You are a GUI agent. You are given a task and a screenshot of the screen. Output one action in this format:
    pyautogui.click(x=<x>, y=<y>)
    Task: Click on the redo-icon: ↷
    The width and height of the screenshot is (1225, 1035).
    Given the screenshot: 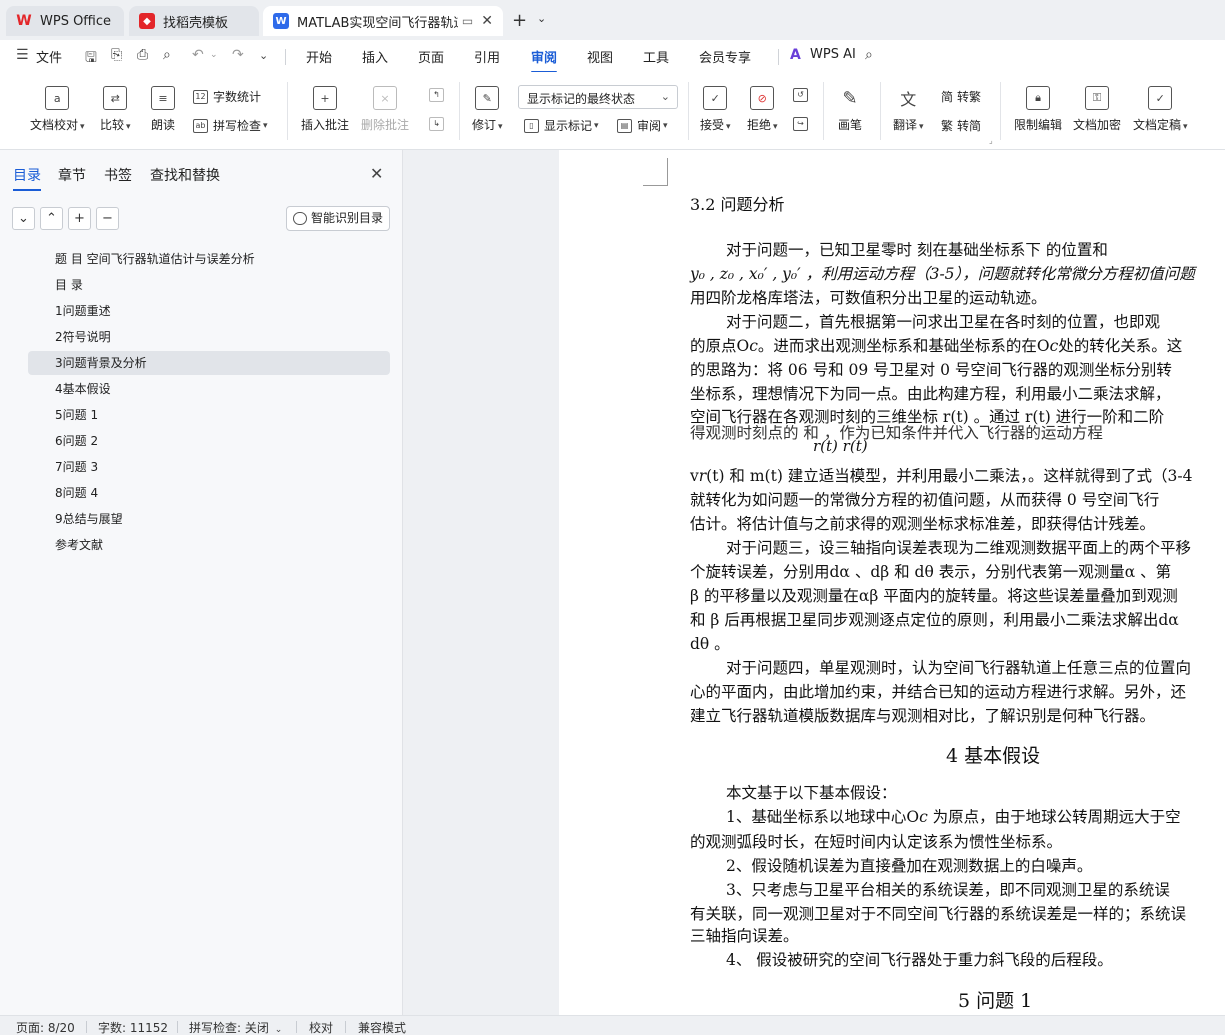 What is the action you would take?
    pyautogui.click(x=238, y=55)
    